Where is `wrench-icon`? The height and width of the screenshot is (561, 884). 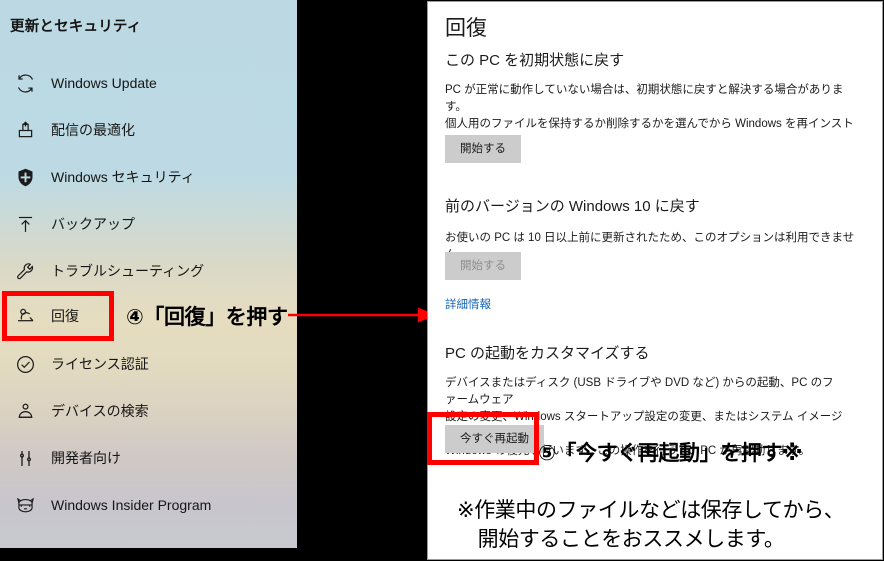
wrench-icon is located at coordinates (25, 271).